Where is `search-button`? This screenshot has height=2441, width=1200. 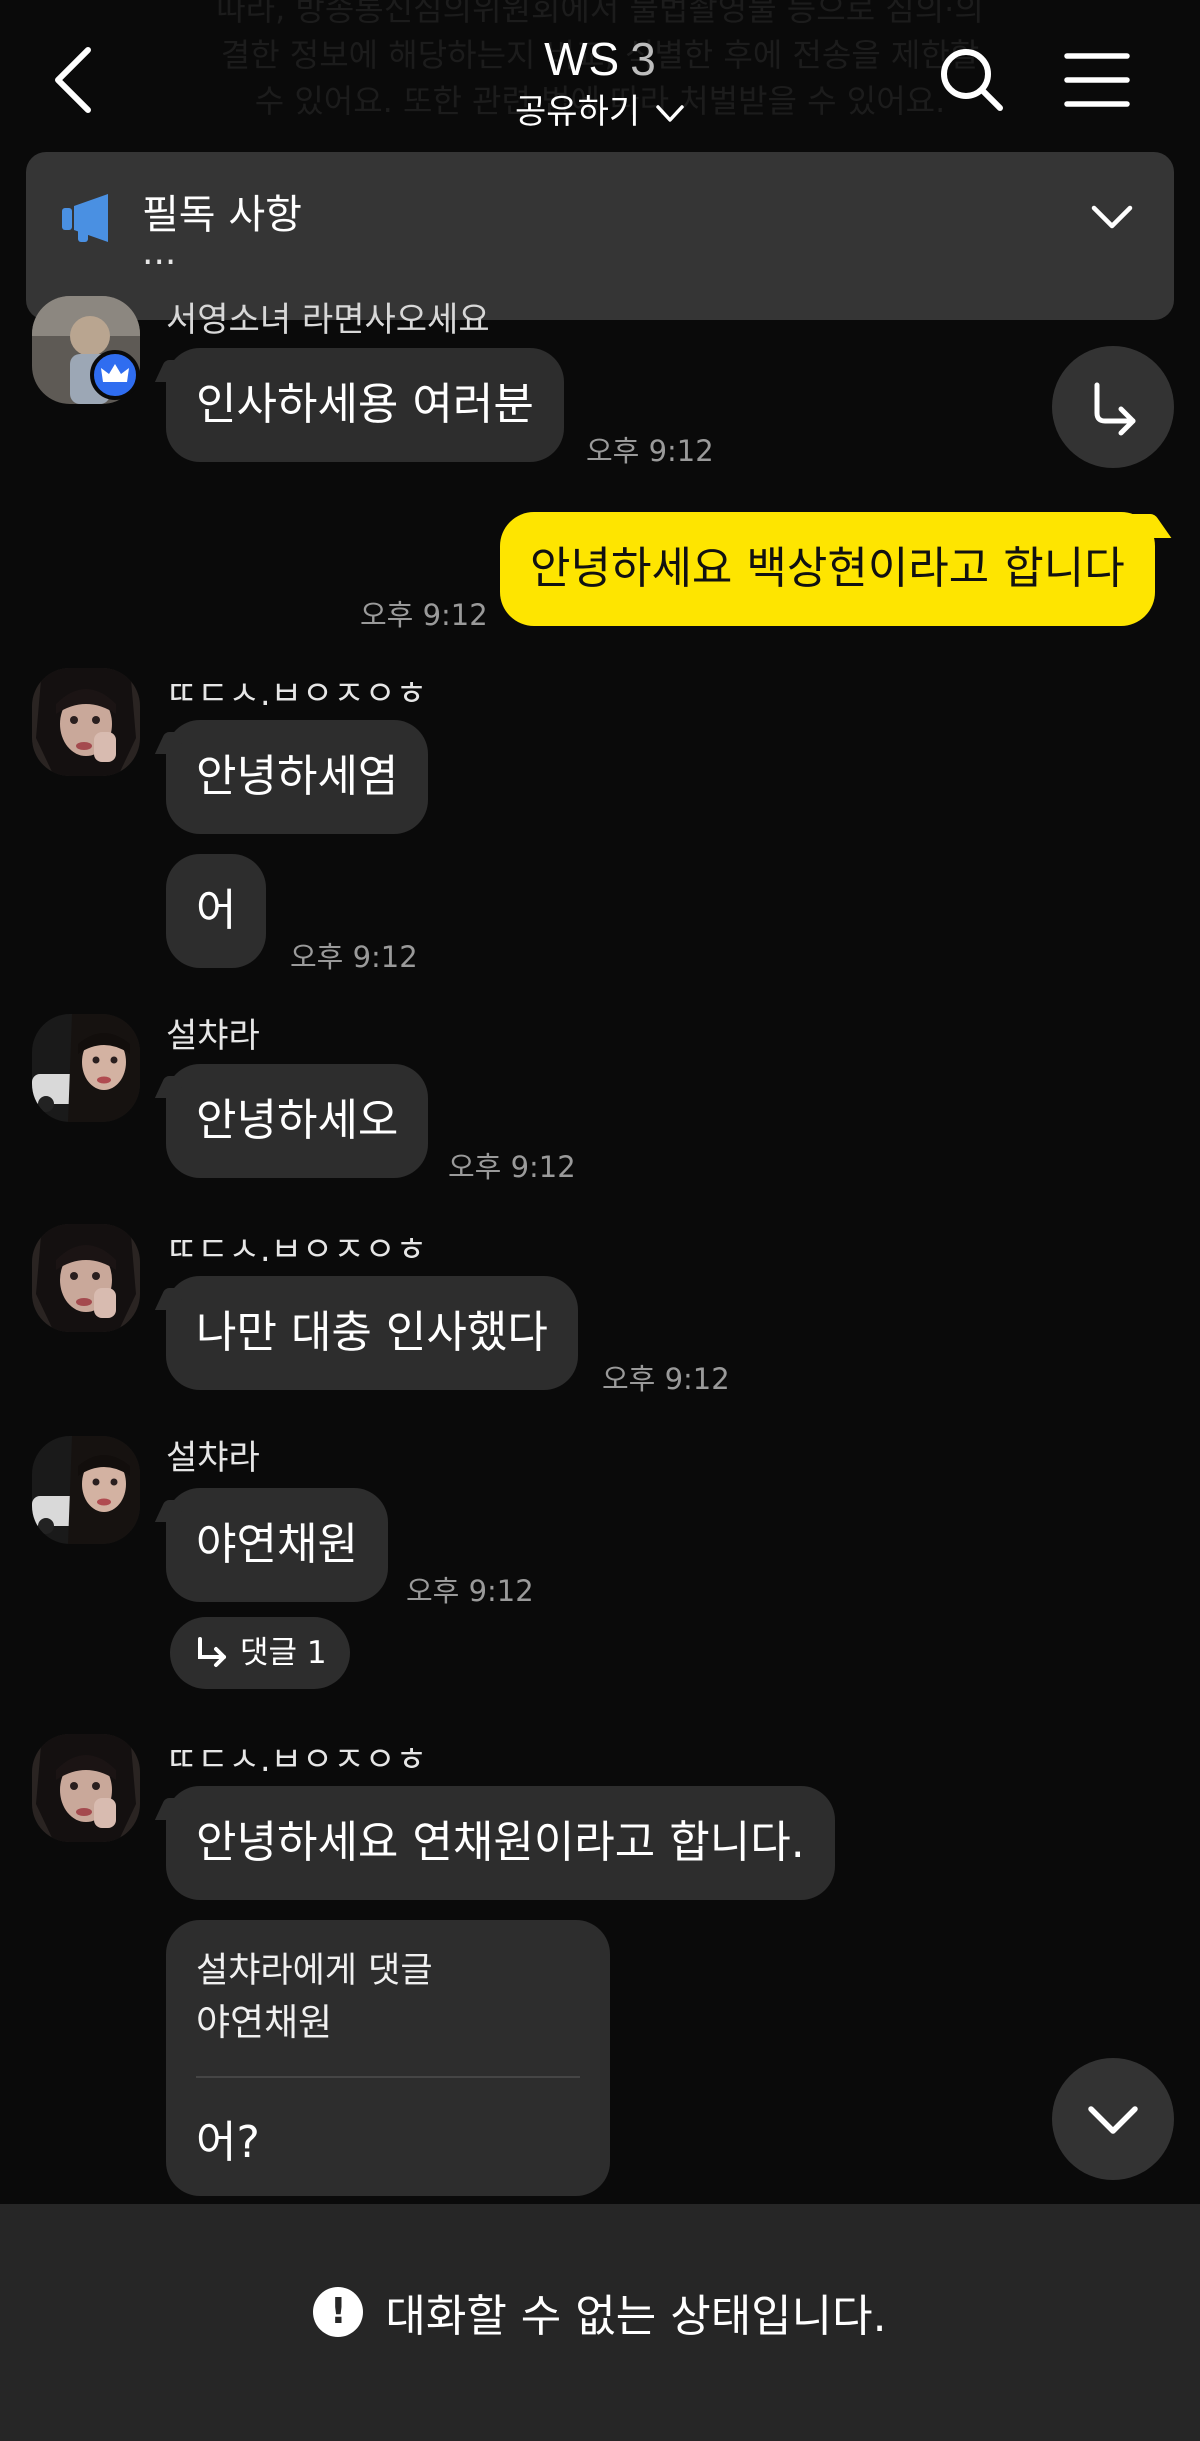 search-button is located at coordinates (971, 79).